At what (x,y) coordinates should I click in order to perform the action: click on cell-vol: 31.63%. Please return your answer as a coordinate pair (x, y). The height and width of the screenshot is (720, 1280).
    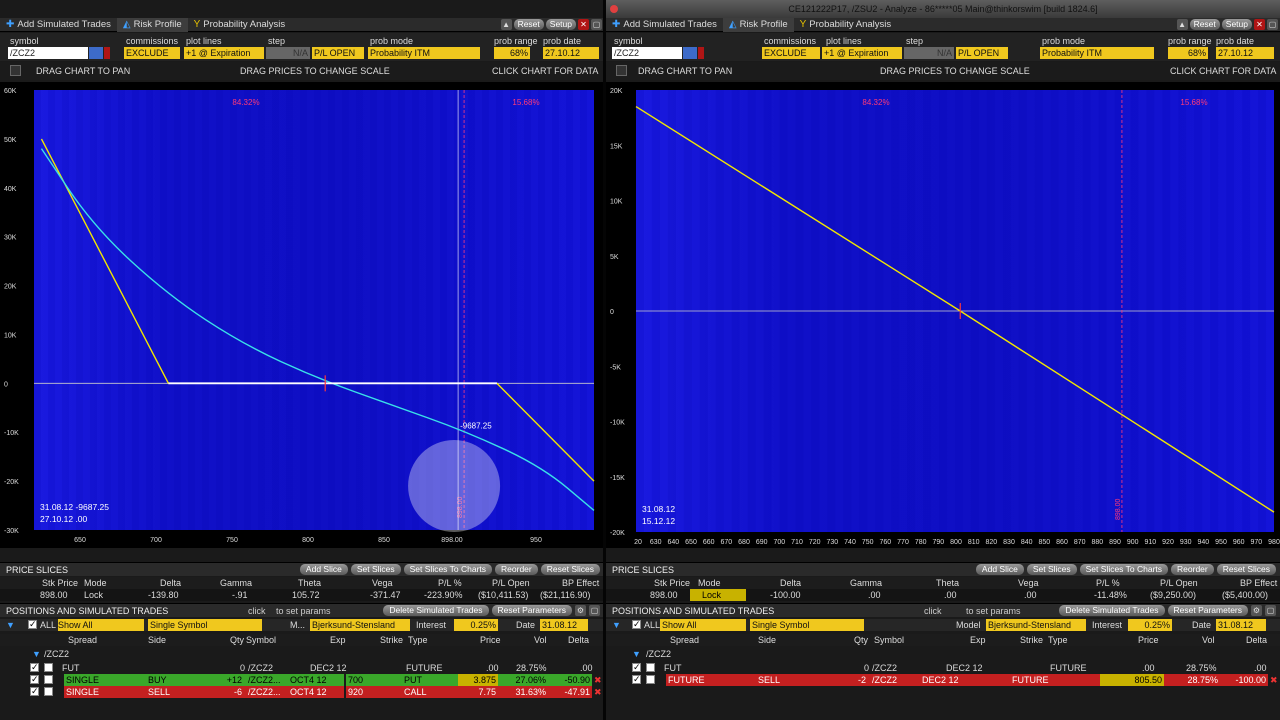
    Looking at the image, I should click on (523, 692).